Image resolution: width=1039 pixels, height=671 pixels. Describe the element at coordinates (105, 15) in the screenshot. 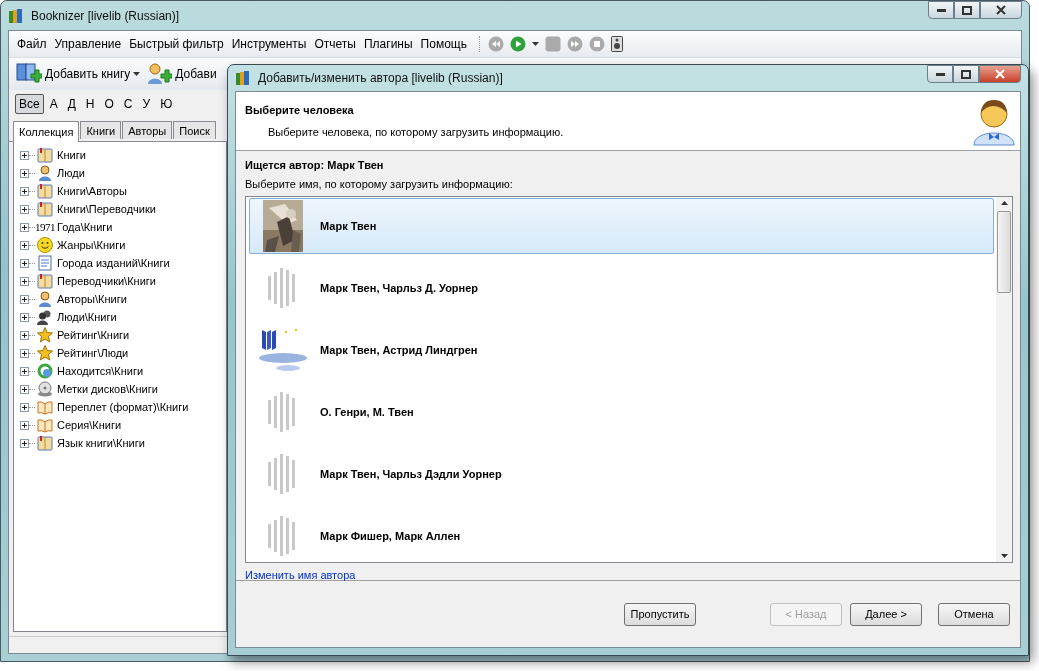

I see `window-title: Booknizer [livelib (Russian)]` at that location.